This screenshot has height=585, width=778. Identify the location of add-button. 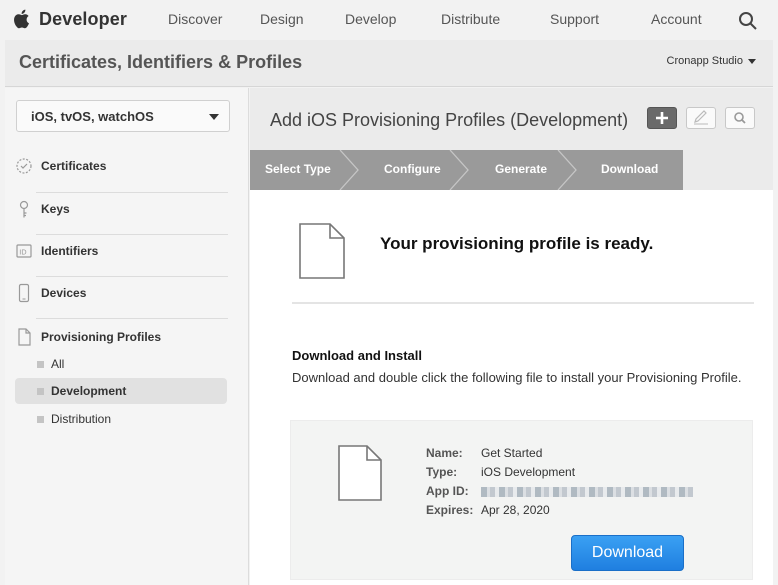
(662, 118).